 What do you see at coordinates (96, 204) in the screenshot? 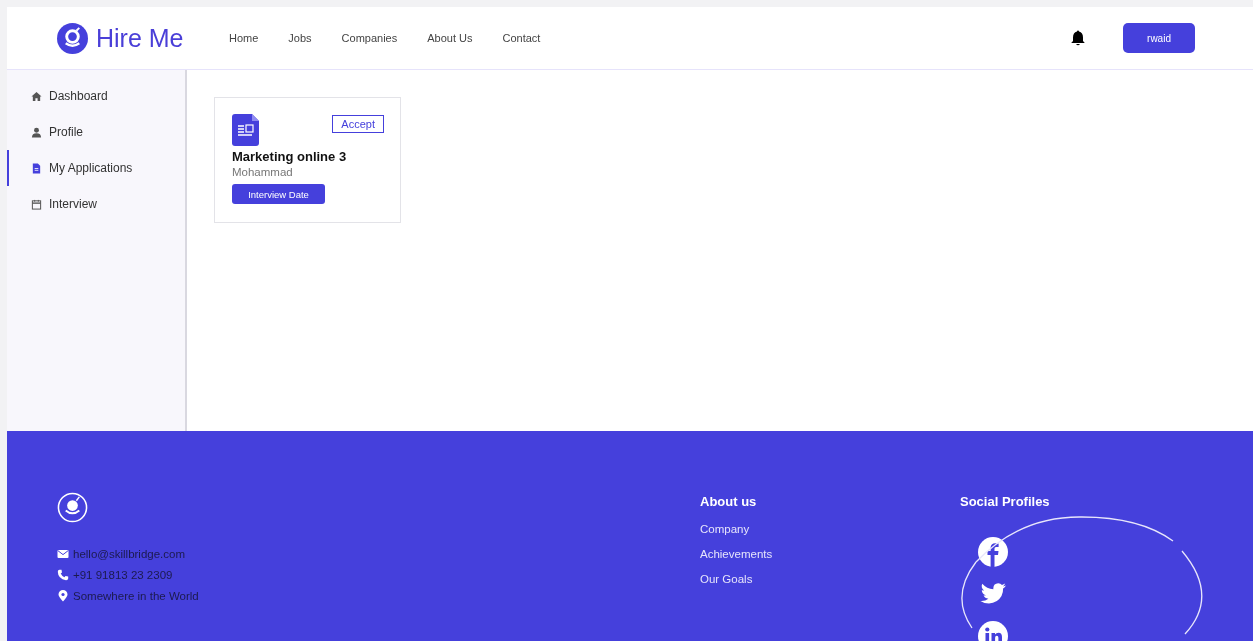
I see `sidebar-item: Interview` at bounding box center [96, 204].